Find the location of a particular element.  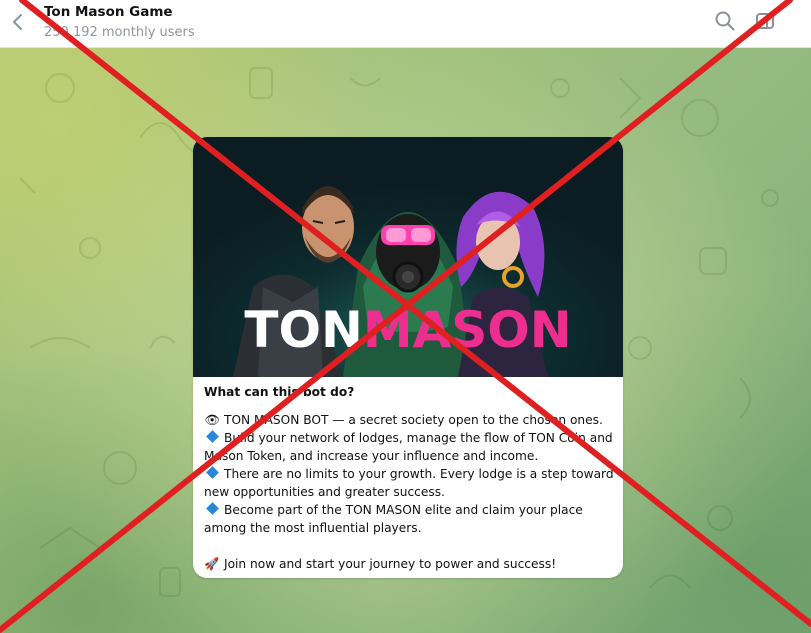

logo-mason: MASON is located at coordinates (467, 330).